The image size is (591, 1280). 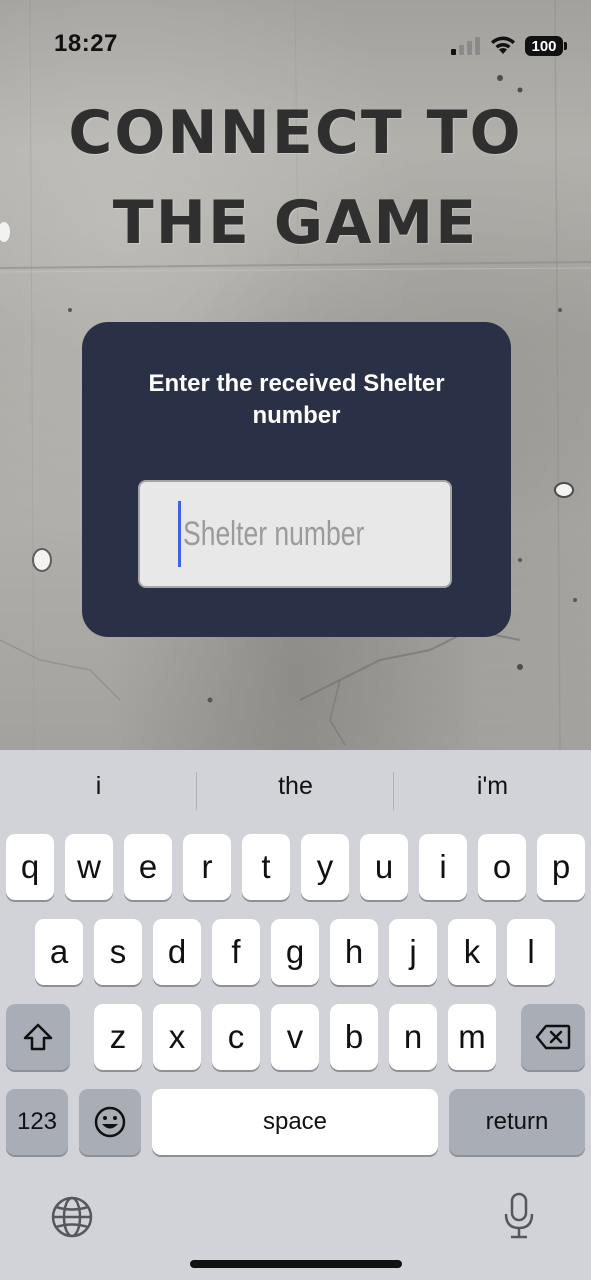 I want to click on shift-key, so click(x=38, y=1037).